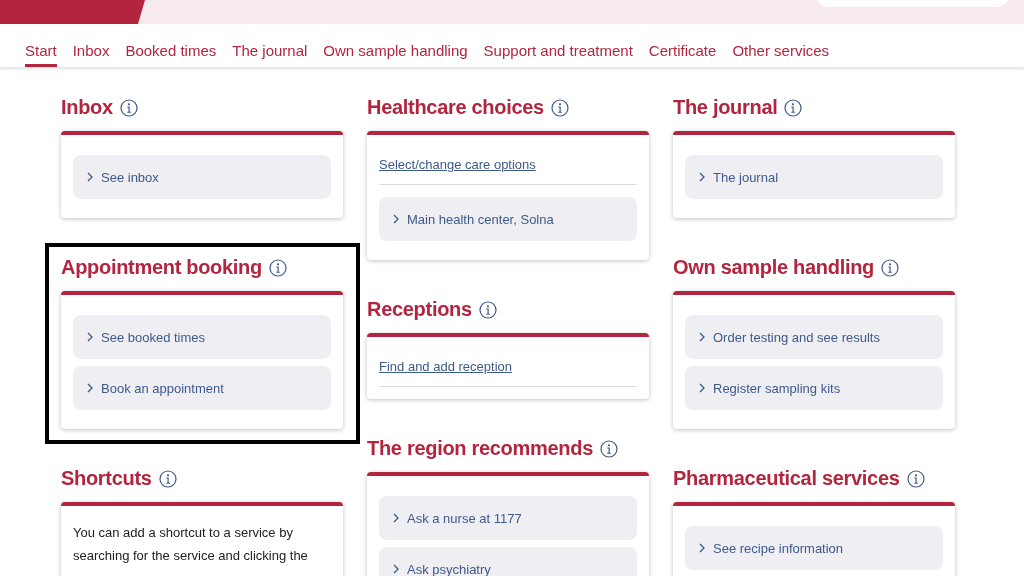 The image size is (1024, 576). Describe the element at coordinates (106, 478) in the screenshot. I see `section-title: Shortcuts` at that location.